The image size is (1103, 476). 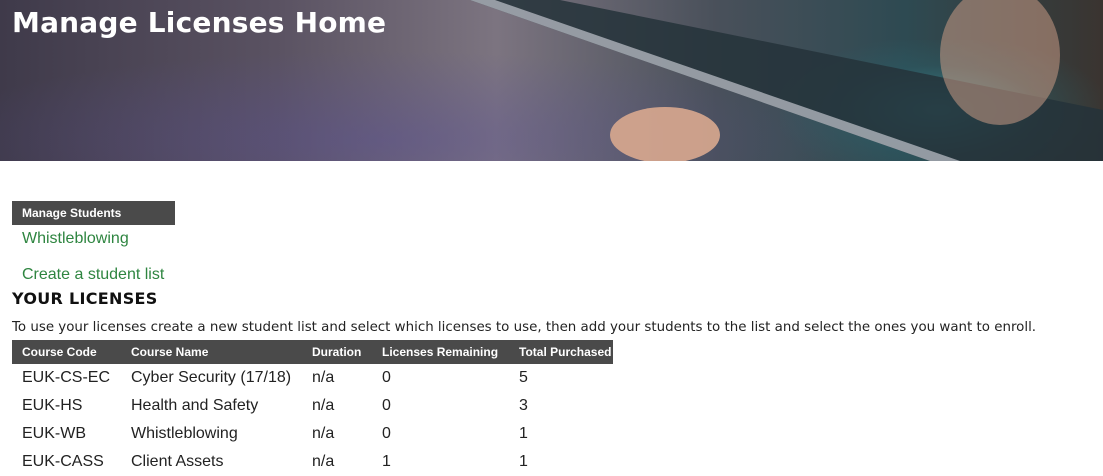 I want to click on total-purchased-cell: 5, so click(x=523, y=377).